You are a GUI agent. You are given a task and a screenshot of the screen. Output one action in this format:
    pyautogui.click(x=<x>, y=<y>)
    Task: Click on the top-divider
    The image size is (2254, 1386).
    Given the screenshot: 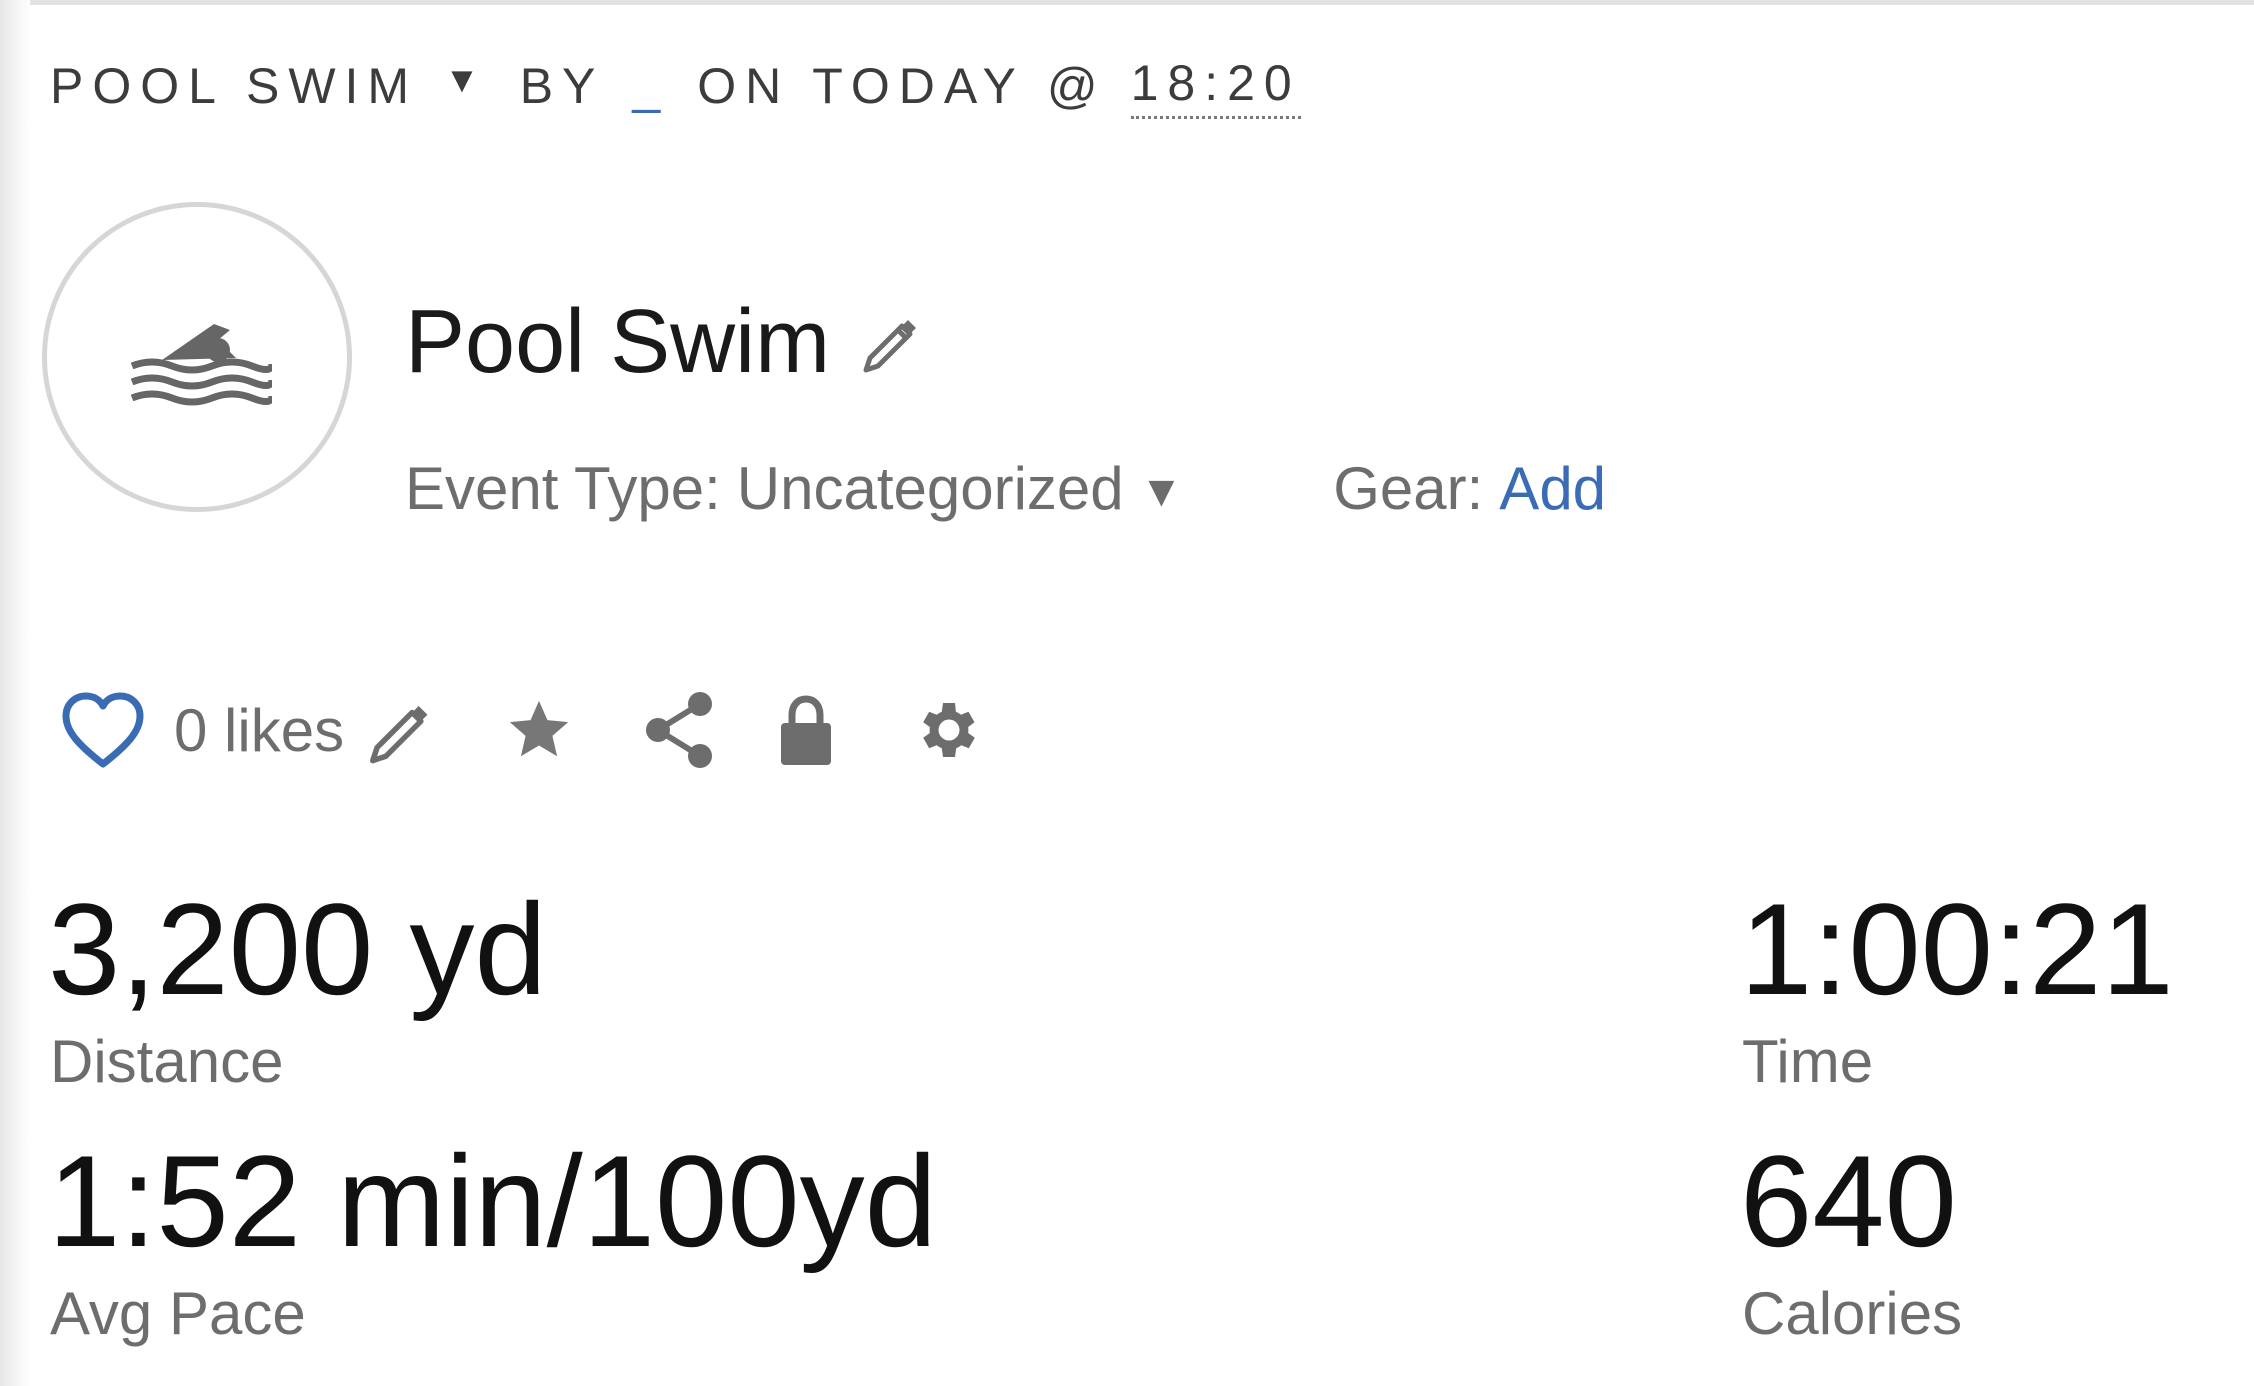 What is the action you would take?
    pyautogui.click(x=1127, y=2)
    